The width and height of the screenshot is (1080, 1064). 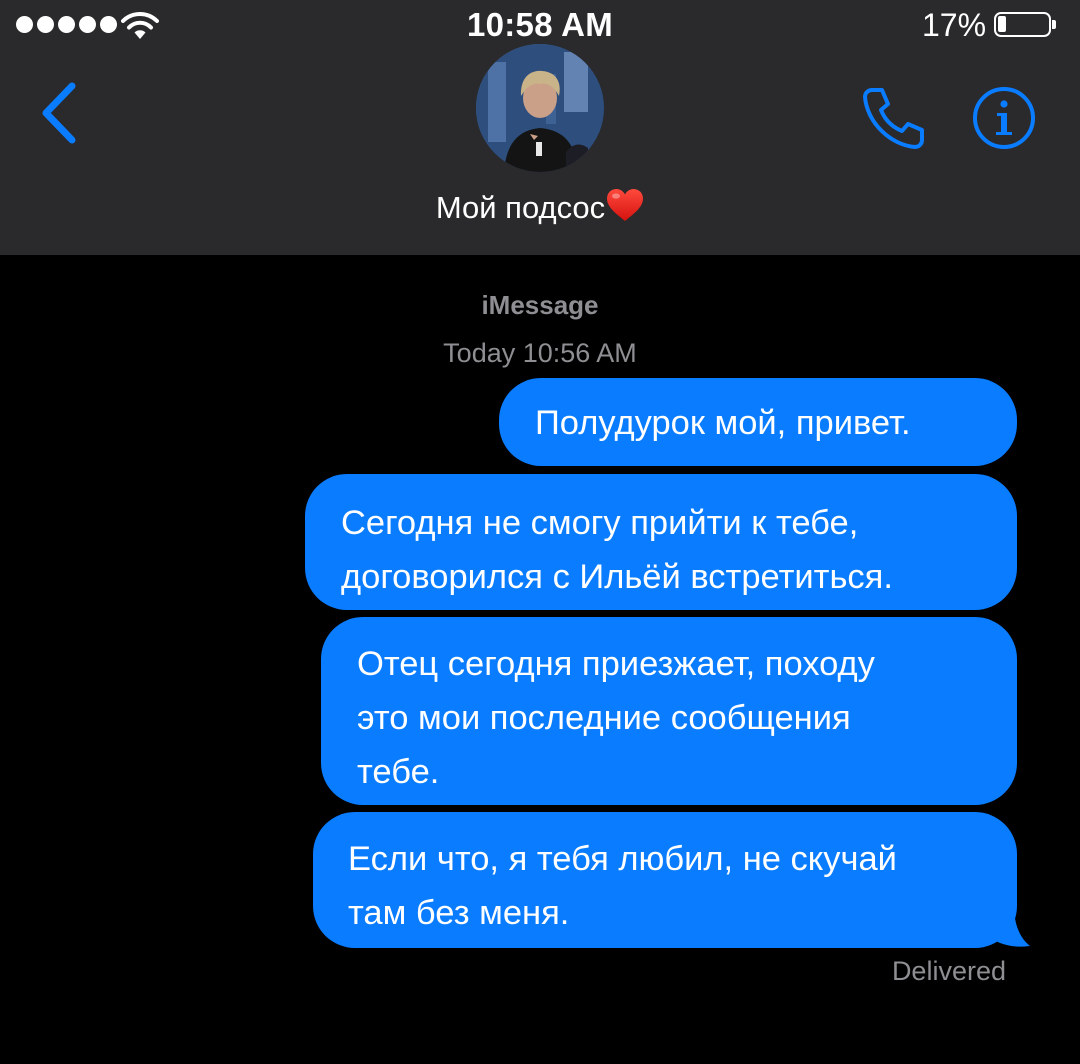 I want to click on heart-emoji-icon, so click(x=625, y=205).